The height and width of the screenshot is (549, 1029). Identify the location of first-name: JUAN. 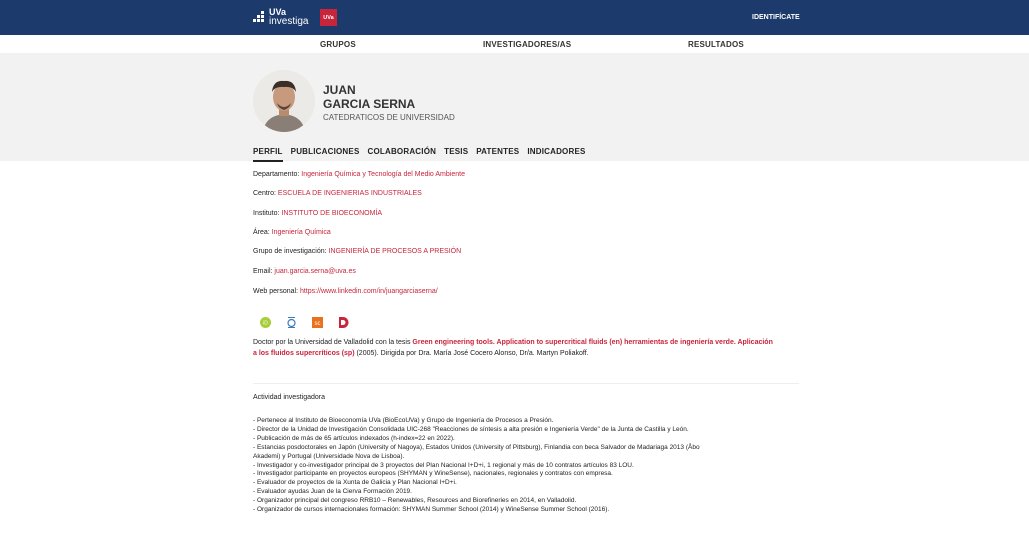
(339, 90).